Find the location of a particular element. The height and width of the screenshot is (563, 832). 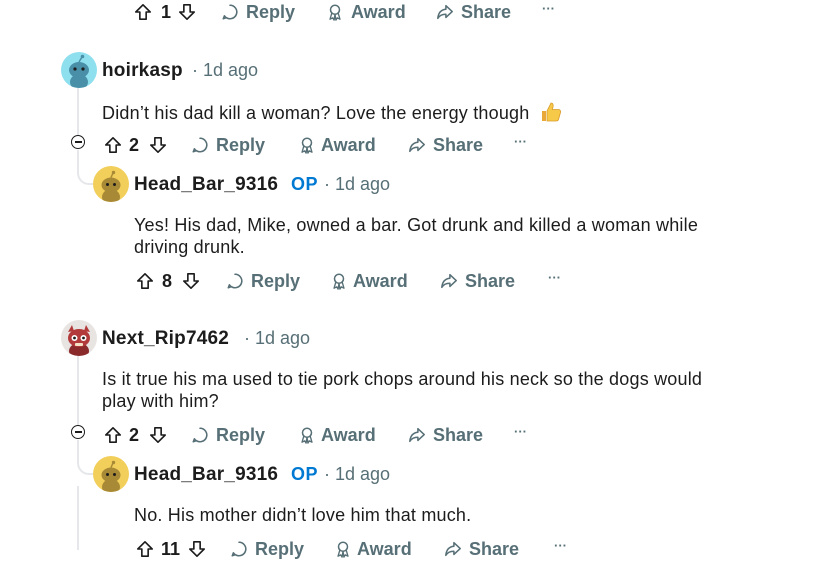

comment-action-row: 2 Reply Award Share ··· is located at coordinates (324, 435).